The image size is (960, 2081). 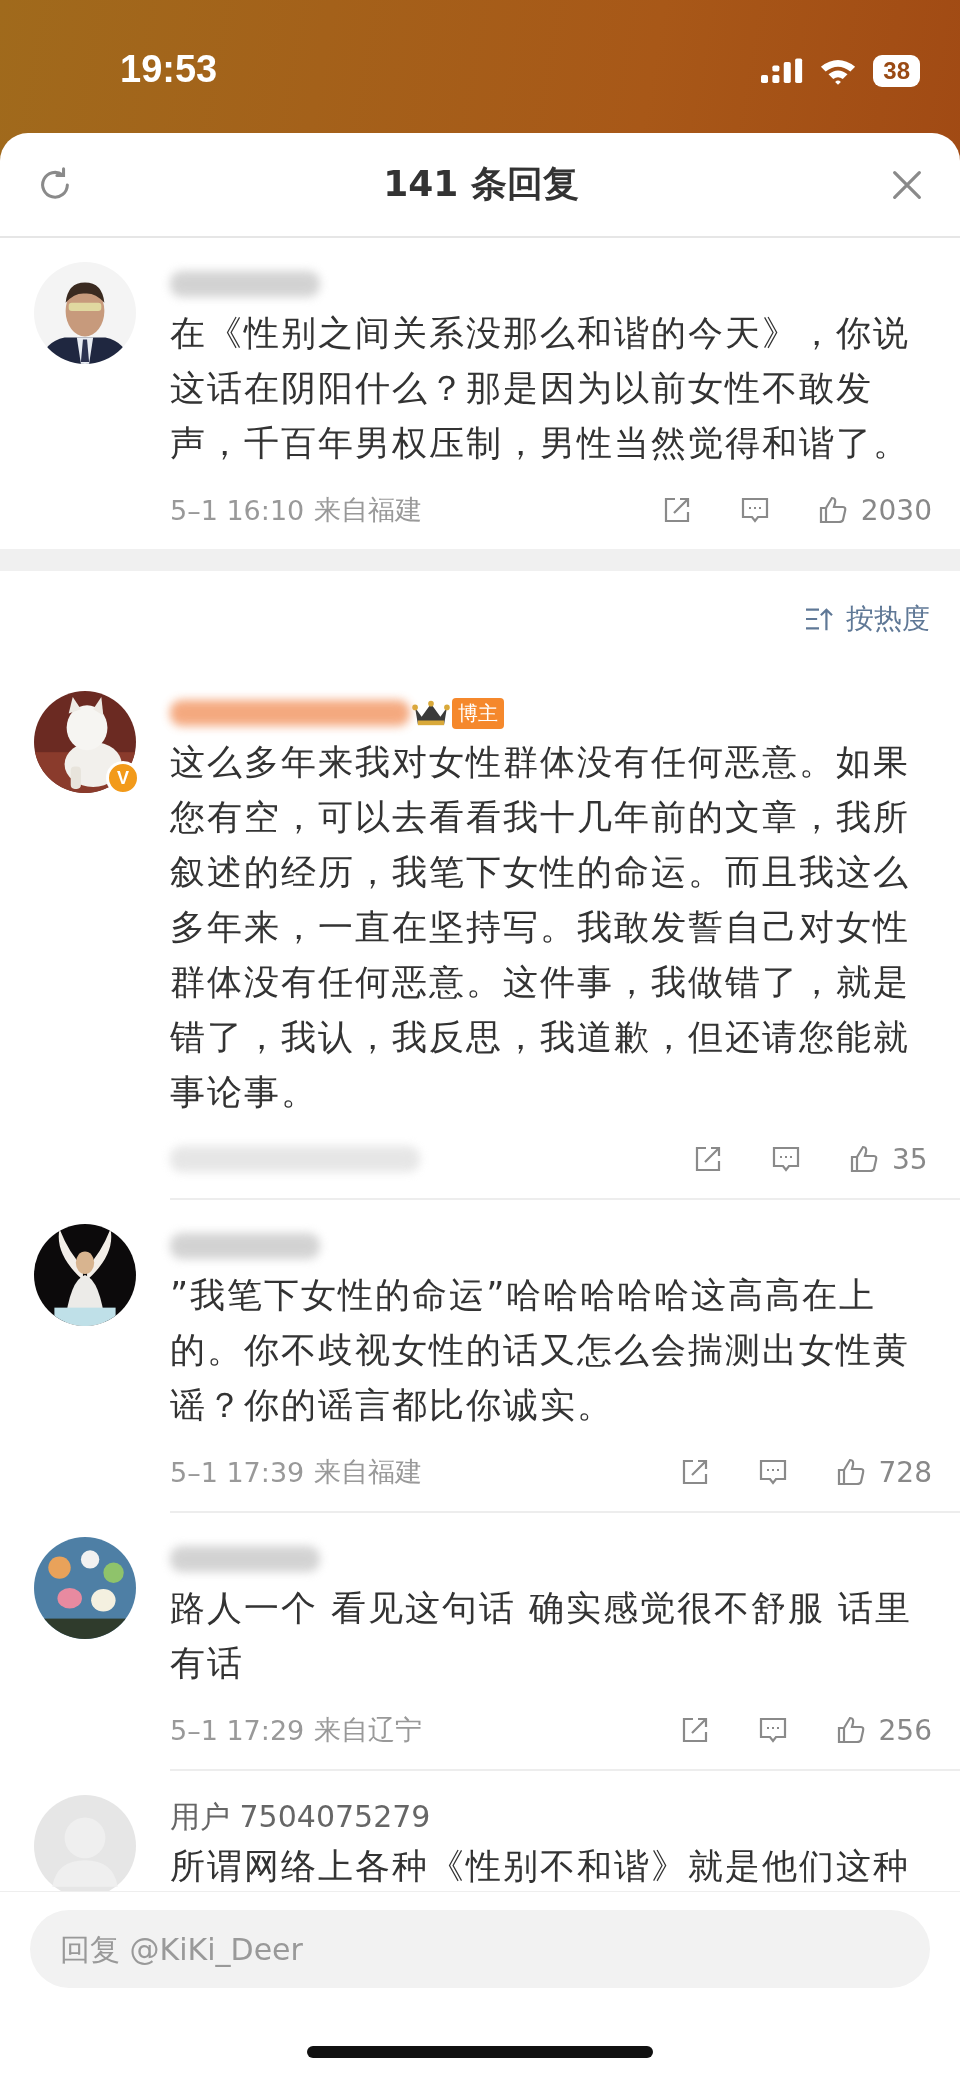 What do you see at coordinates (864, 1159) in the screenshot?
I see `thumbs-up-icon` at bounding box center [864, 1159].